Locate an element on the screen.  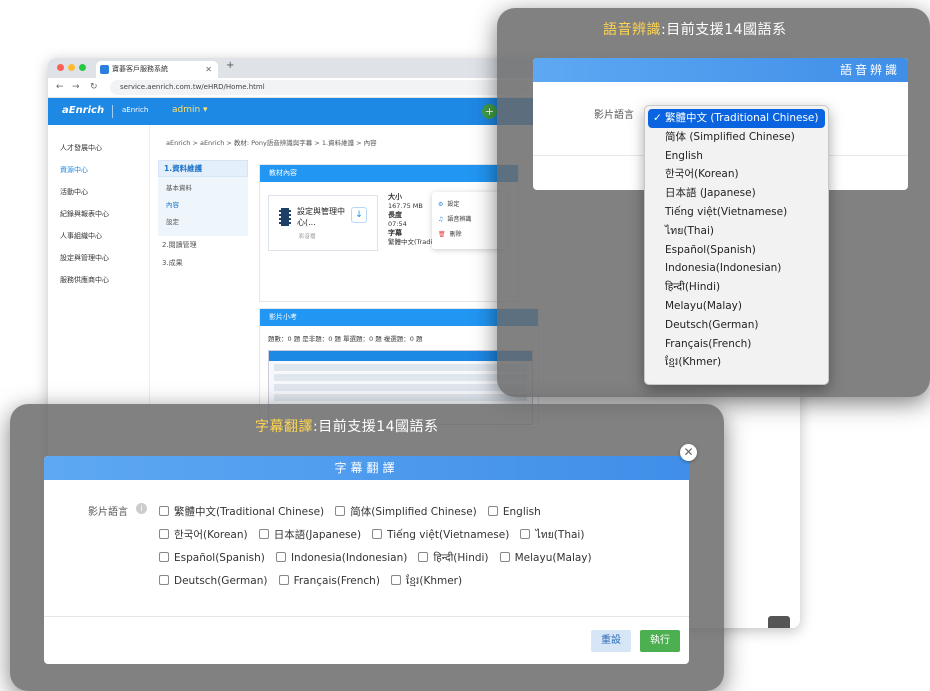
size-value: 167.75 MB is located at coordinates (405, 206).